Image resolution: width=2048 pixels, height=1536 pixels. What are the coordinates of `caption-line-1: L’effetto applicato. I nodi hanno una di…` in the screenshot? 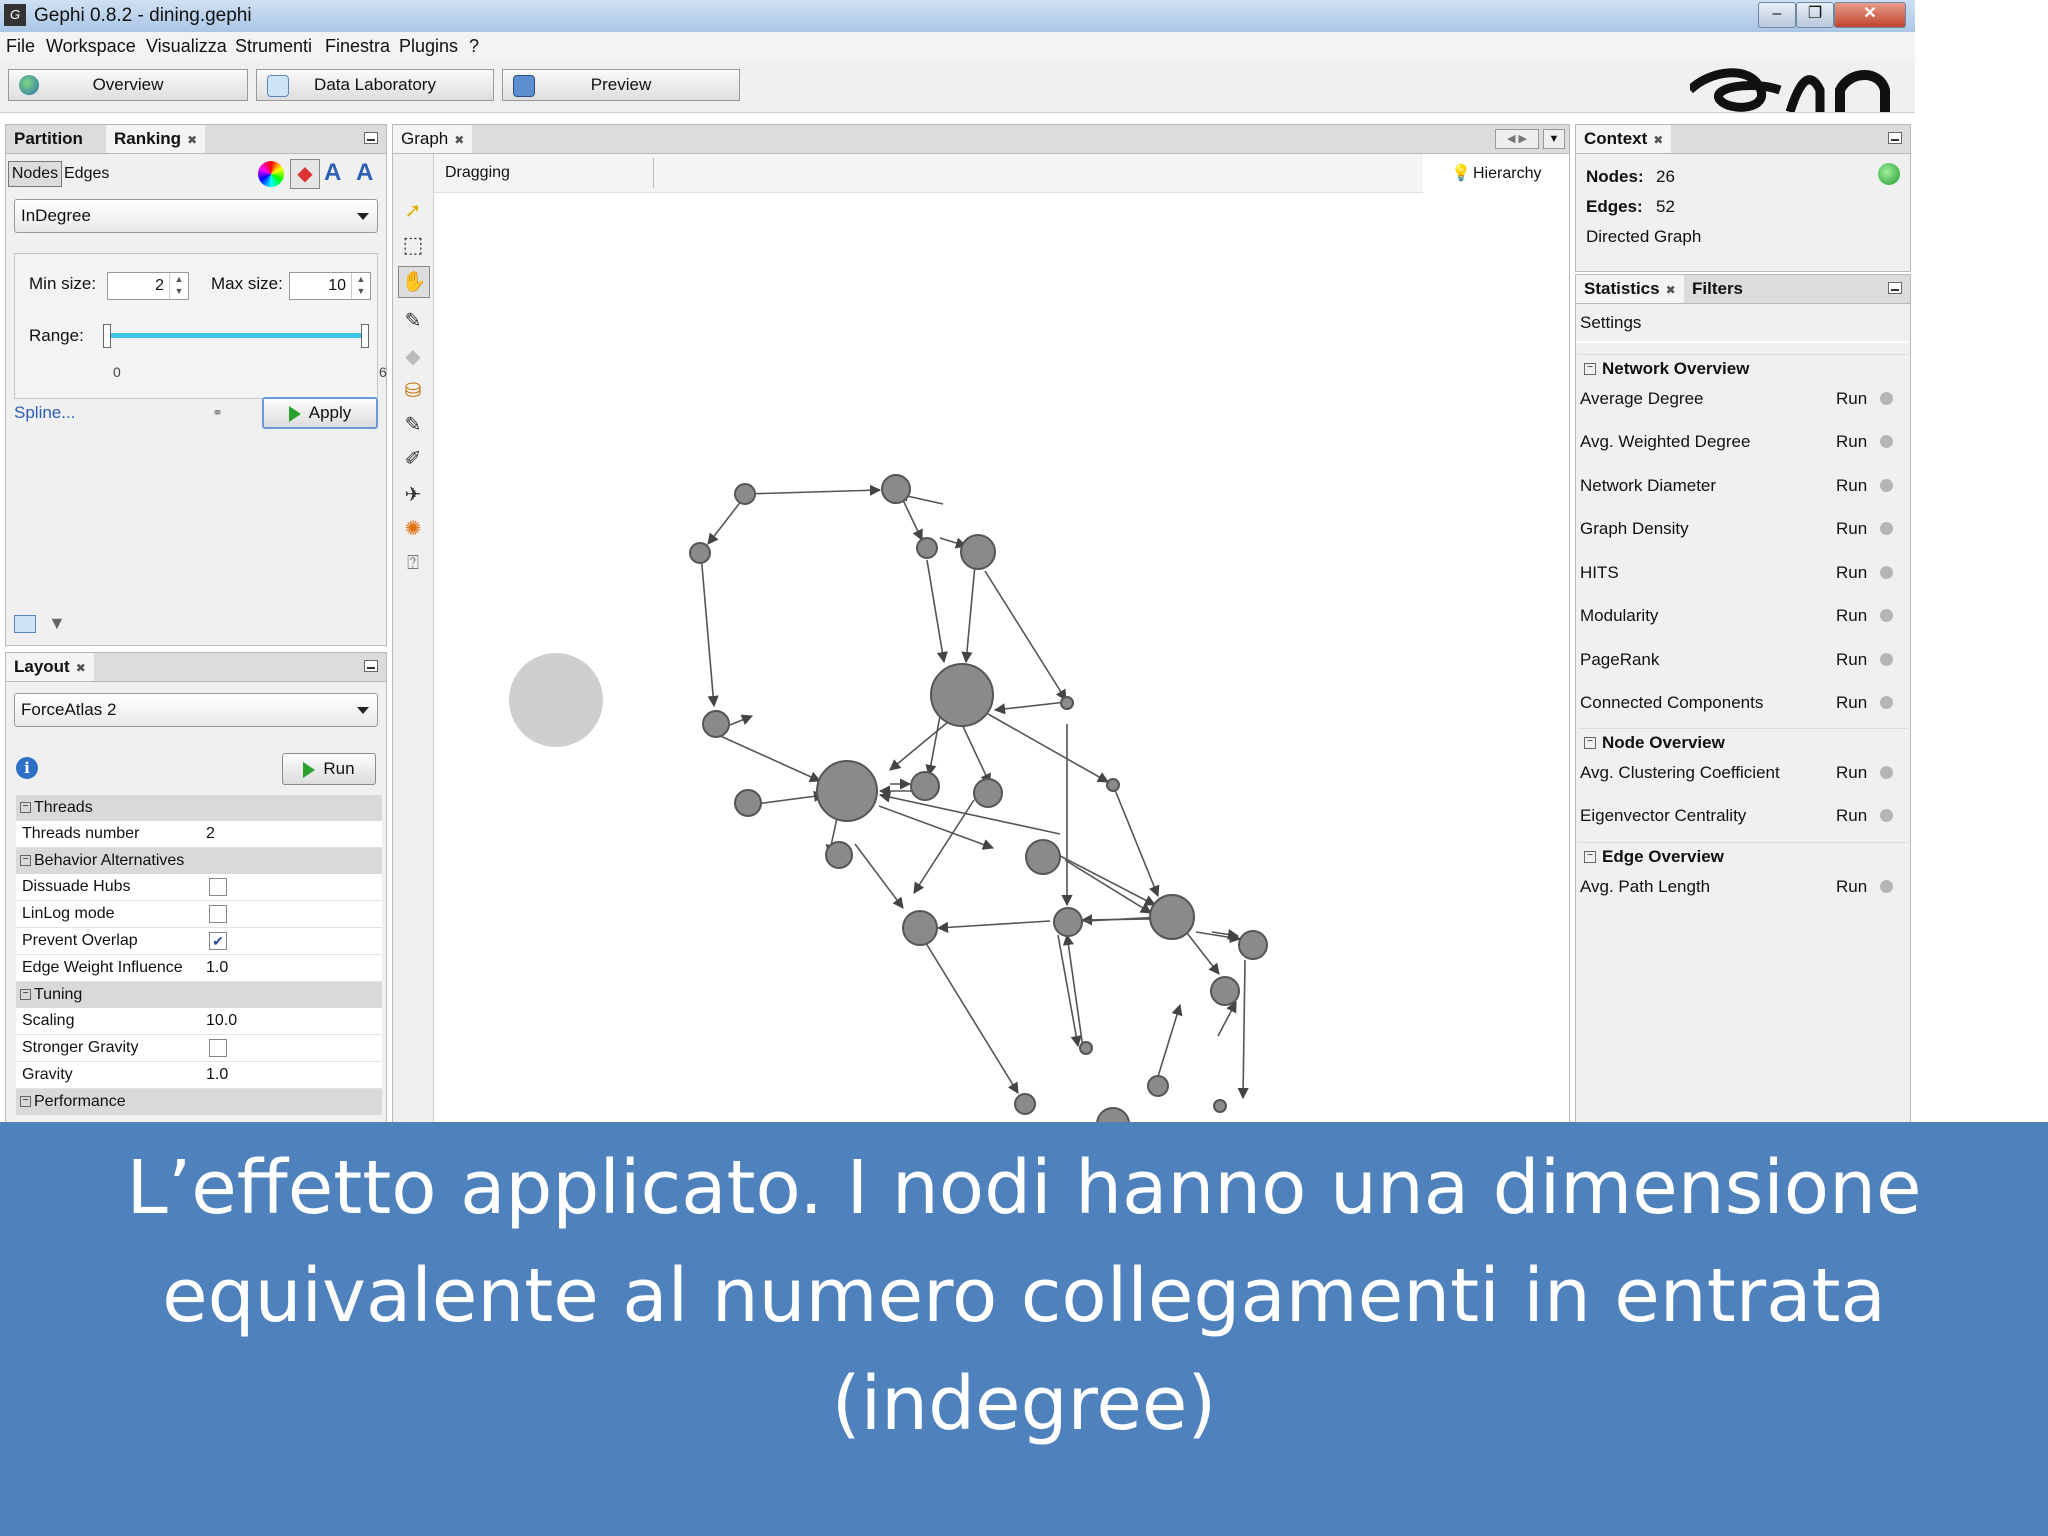 It's located at (1024, 1188).